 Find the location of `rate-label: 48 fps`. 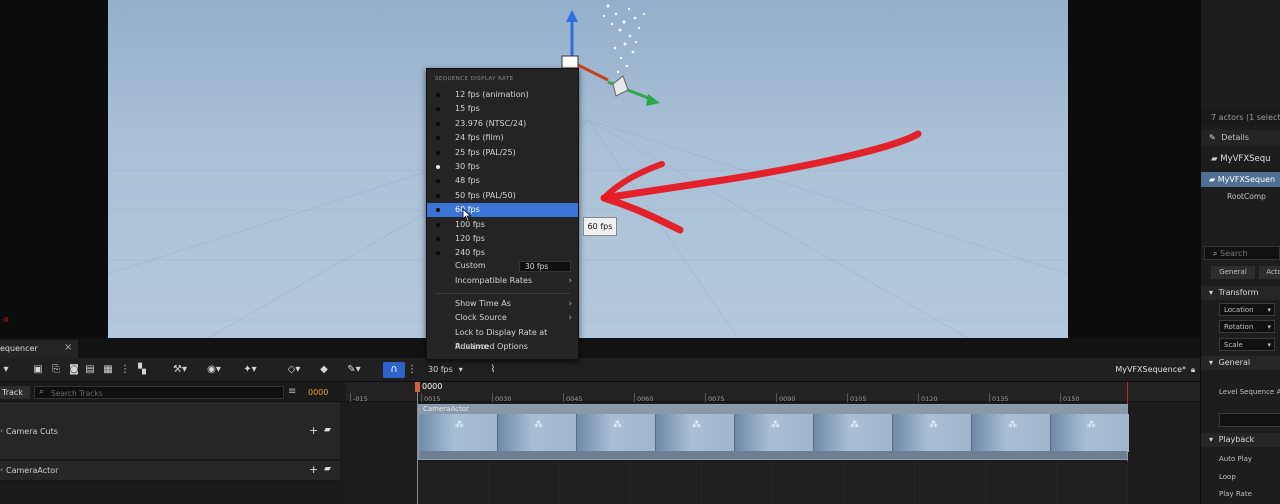

rate-label: 48 fps is located at coordinates (467, 181).